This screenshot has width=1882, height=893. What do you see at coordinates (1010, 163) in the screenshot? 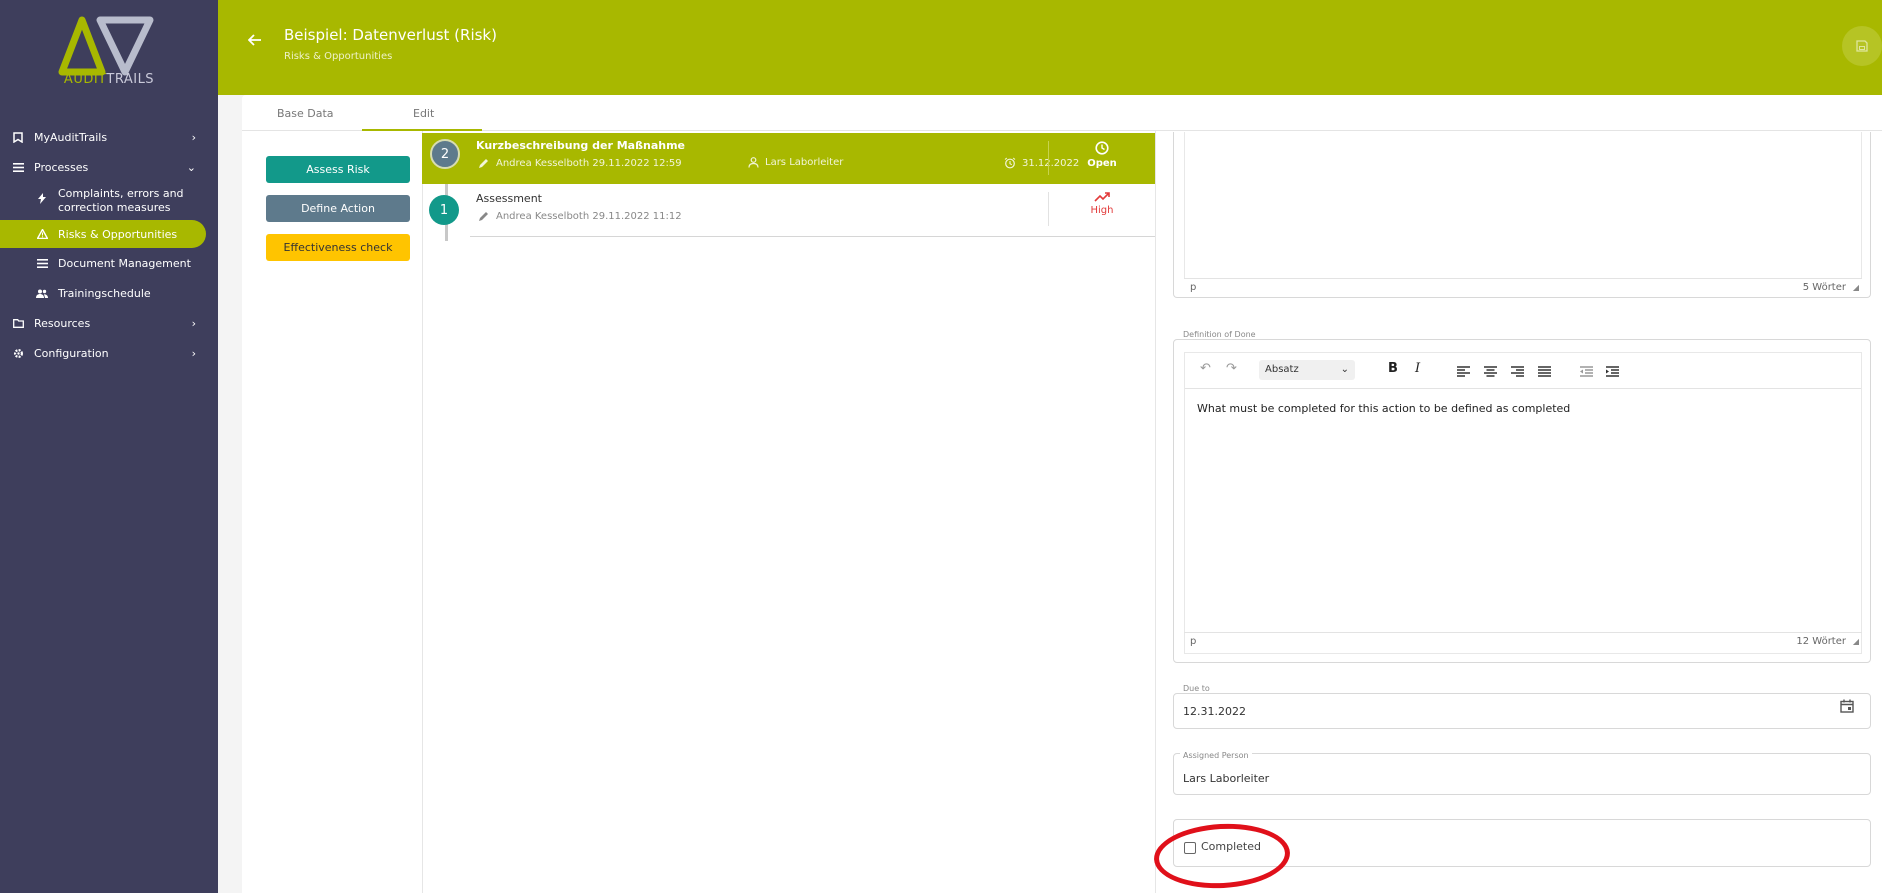
I see `alarm-icon` at bounding box center [1010, 163].